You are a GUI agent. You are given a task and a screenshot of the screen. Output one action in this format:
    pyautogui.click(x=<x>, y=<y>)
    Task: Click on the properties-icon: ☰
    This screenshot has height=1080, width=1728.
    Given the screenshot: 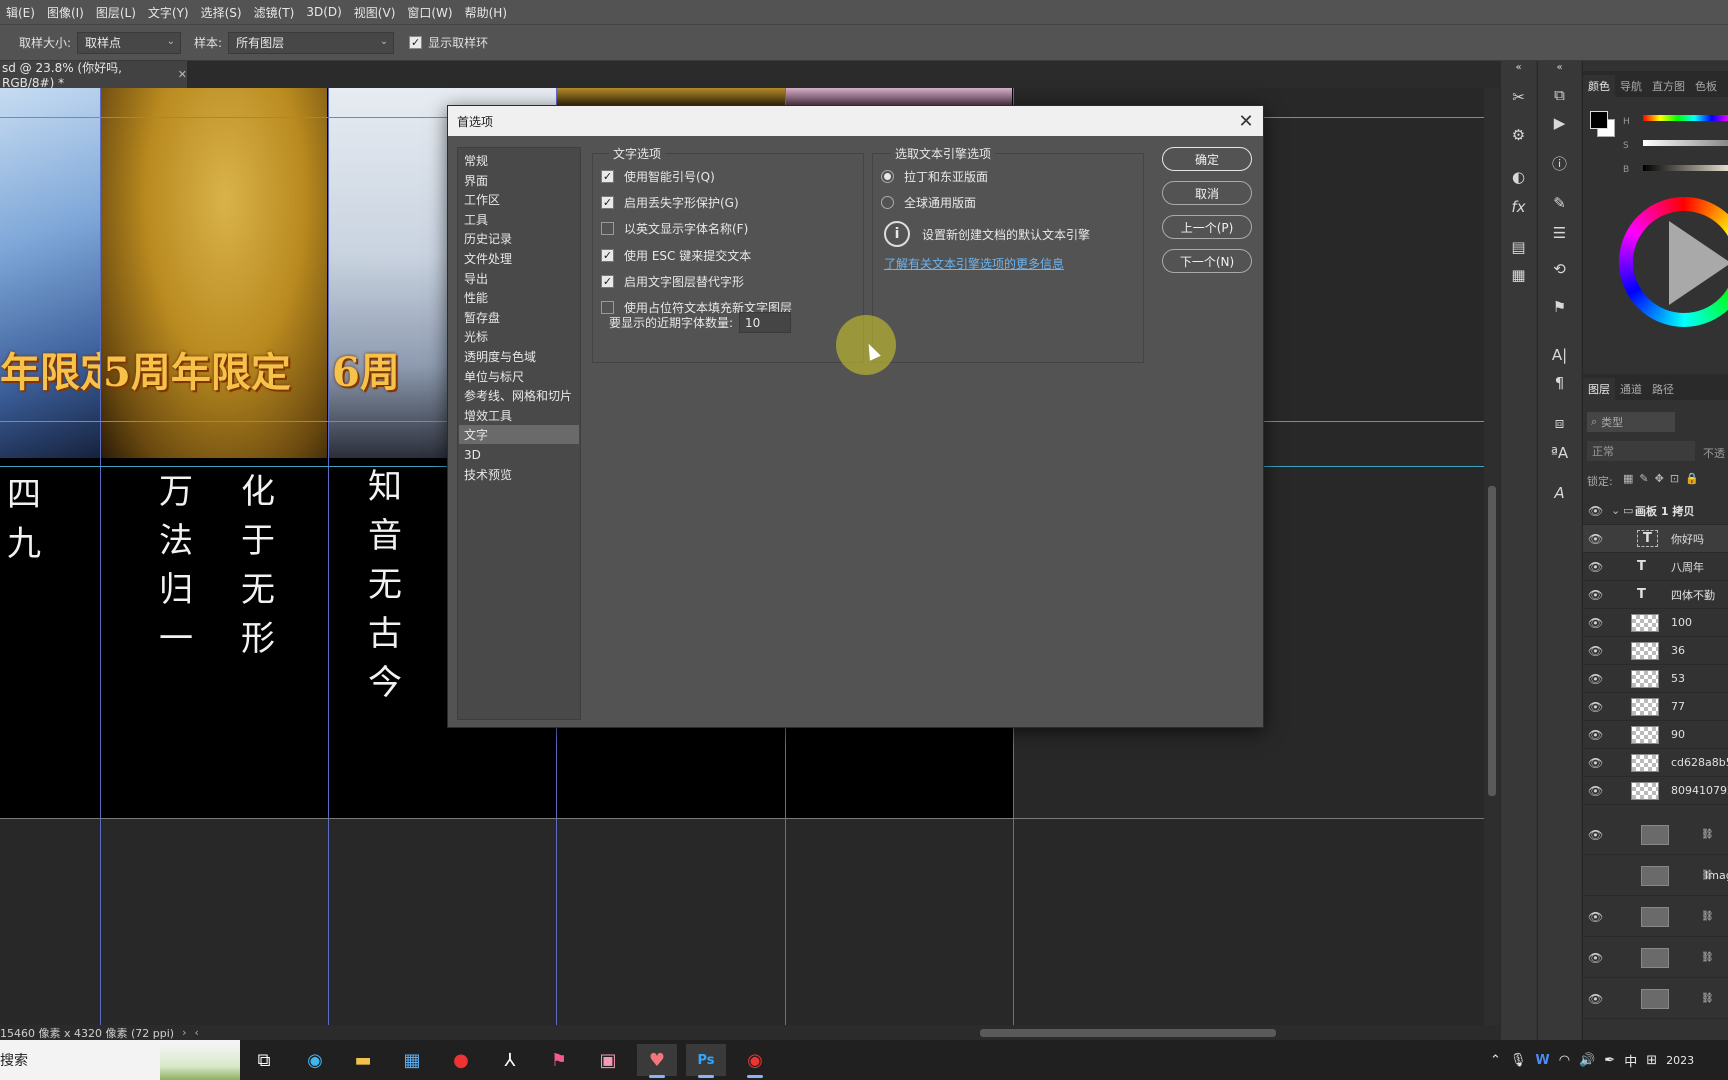 What is the action you would take?
    pyautogui.click(x=1560, y=233)
    